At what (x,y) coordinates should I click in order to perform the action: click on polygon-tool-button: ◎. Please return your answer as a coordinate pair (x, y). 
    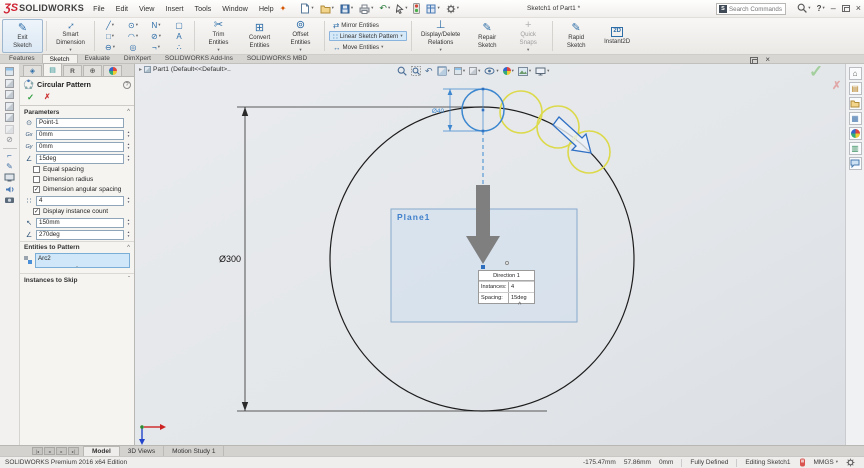
    Looking at the image, I should click on (133, 47).